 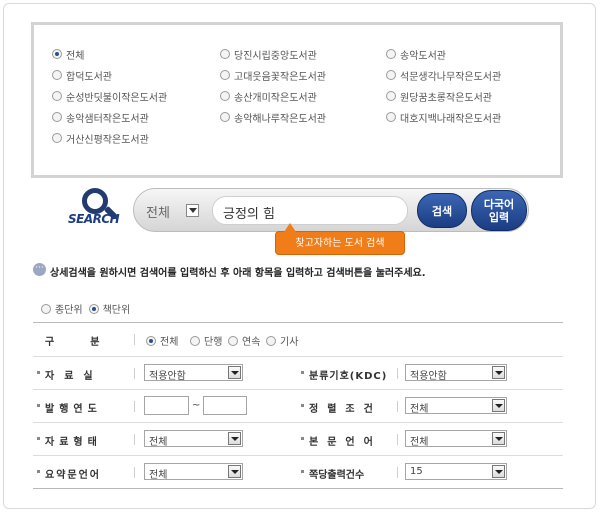 I want to click on unit-label-title: 종단위, so click(x=69, y=310).